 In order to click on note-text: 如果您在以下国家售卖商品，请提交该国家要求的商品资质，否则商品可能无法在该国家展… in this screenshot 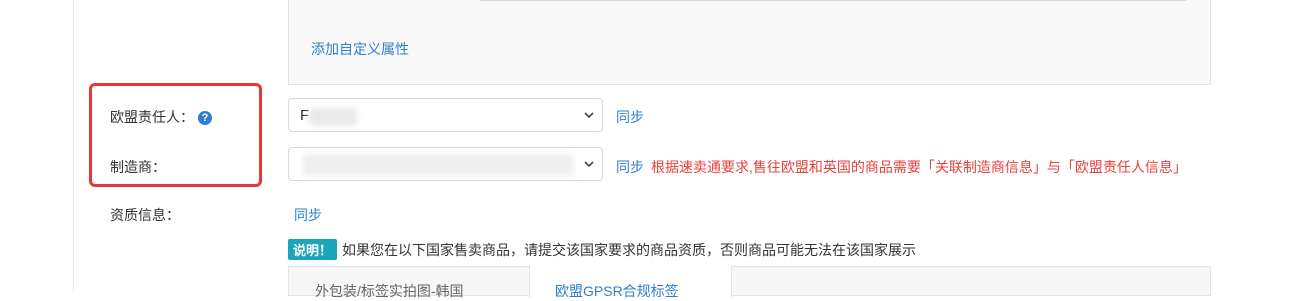, I will do `click(629, 250)`.